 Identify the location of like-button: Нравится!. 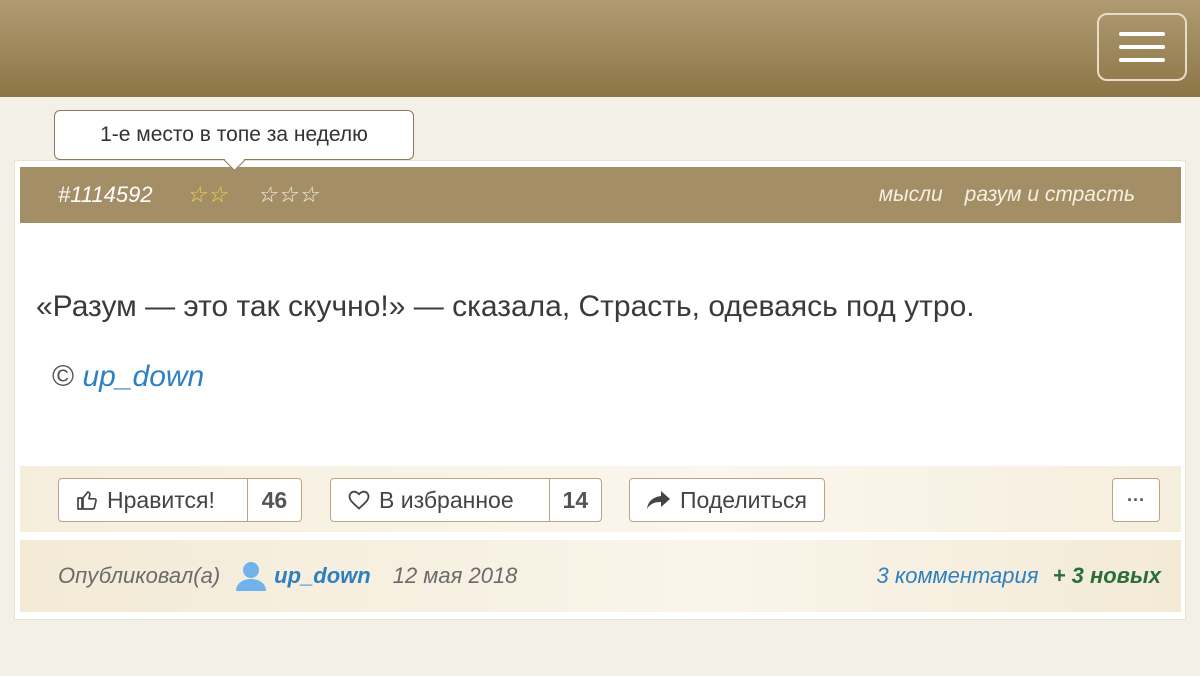
(153, 500).